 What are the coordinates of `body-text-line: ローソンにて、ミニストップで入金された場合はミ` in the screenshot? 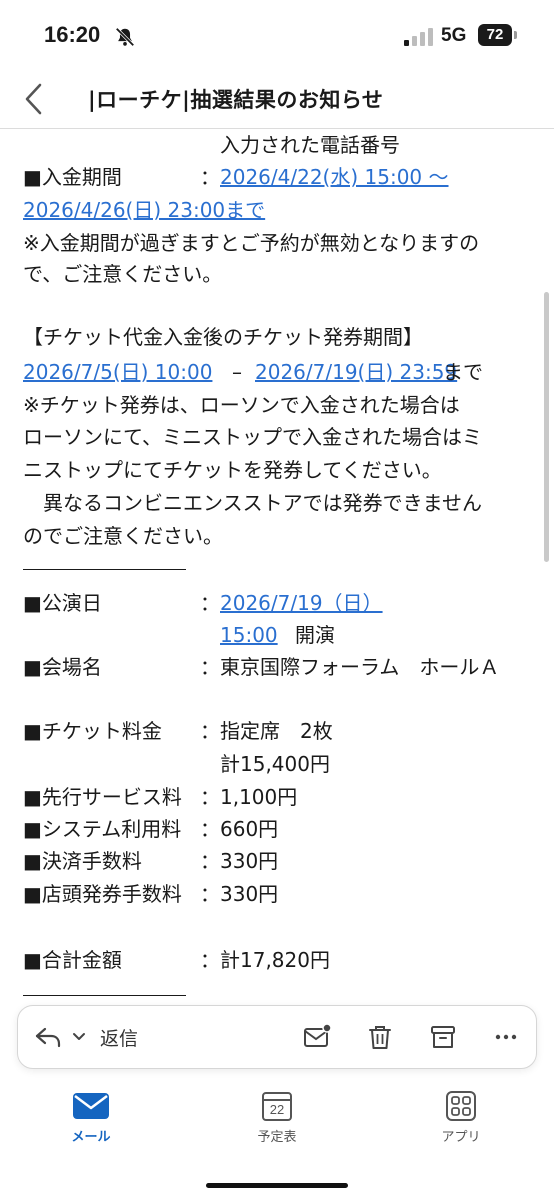 It's located at (252, 437).